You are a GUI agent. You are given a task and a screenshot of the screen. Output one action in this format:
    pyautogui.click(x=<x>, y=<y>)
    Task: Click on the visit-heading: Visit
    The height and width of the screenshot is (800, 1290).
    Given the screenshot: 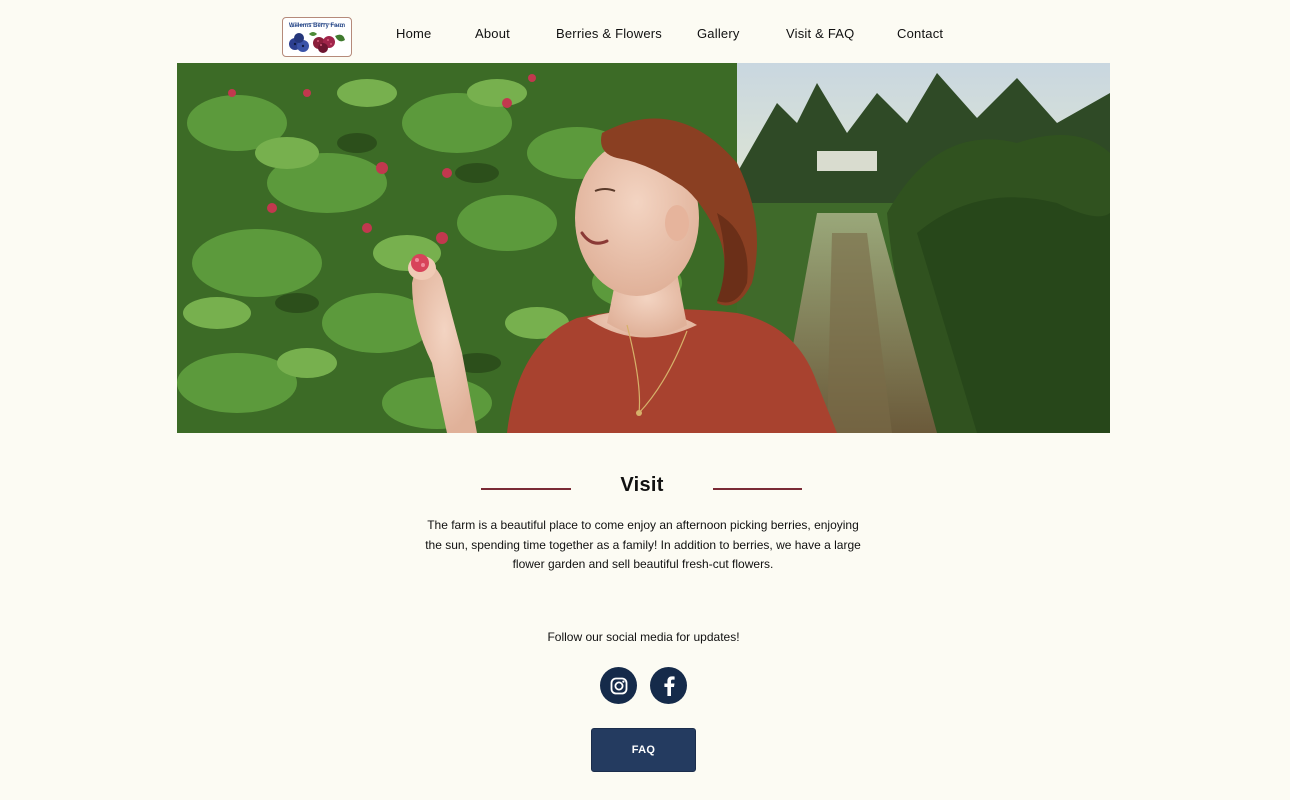 What is the action you would take?
    pyautogui.click(x=645, y=489)
    